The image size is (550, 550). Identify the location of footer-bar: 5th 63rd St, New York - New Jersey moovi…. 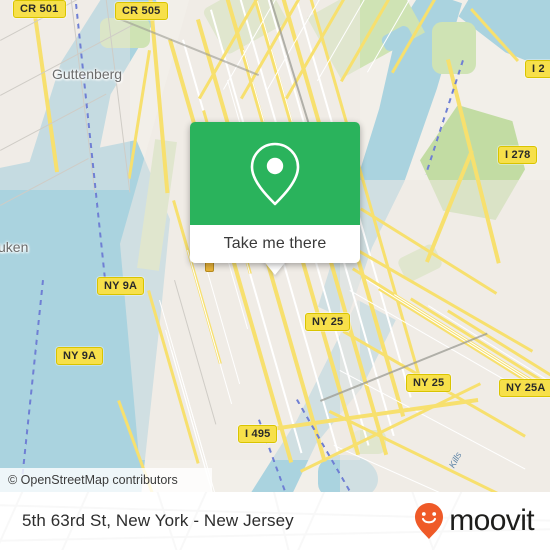
(275, 521).